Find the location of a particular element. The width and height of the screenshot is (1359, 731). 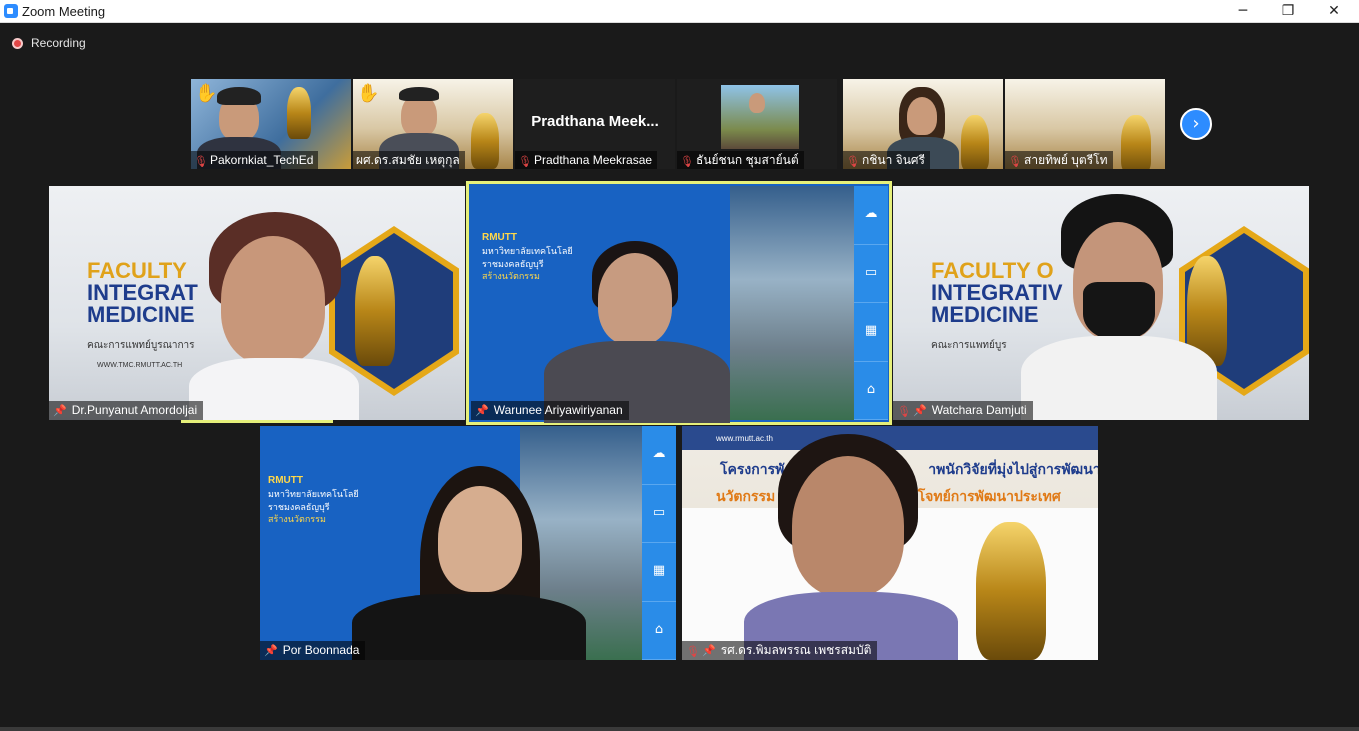

participant-name-label: 🎙 📌 รศ.ดร.พิมลพรรณ เพชรสมบัติ is located at coordinates (780, 650).